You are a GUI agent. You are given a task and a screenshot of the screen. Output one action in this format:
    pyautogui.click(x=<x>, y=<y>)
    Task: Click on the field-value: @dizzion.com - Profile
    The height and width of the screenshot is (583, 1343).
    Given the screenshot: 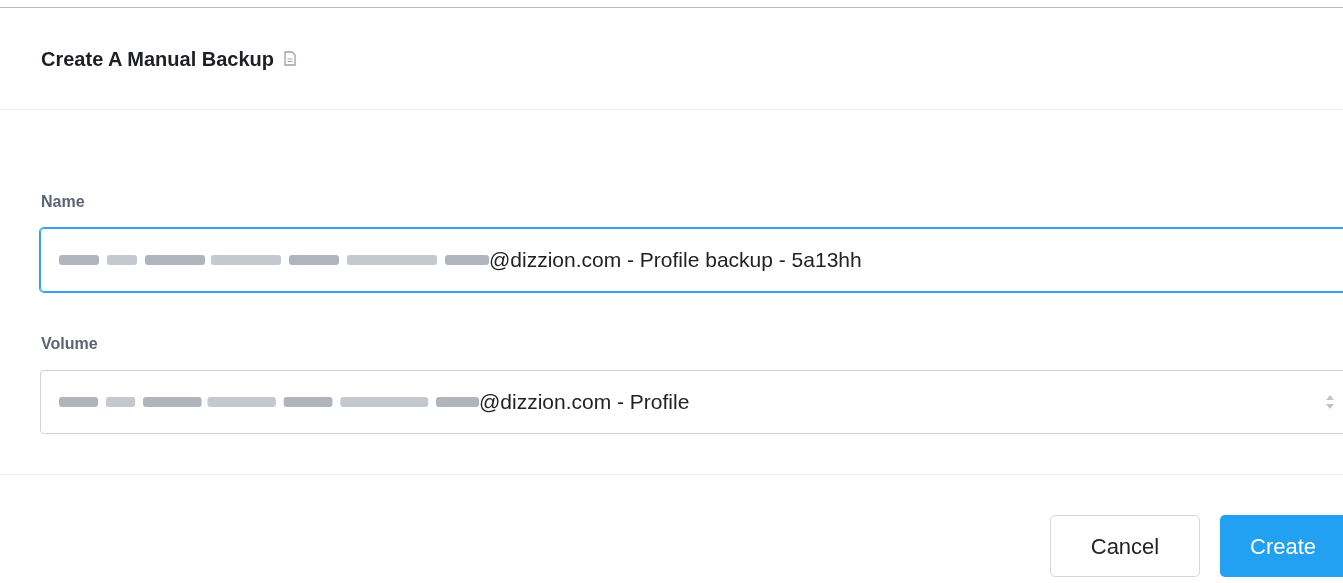 What is the action you would take?
    pyautogui.click(x=584, y=402)
    